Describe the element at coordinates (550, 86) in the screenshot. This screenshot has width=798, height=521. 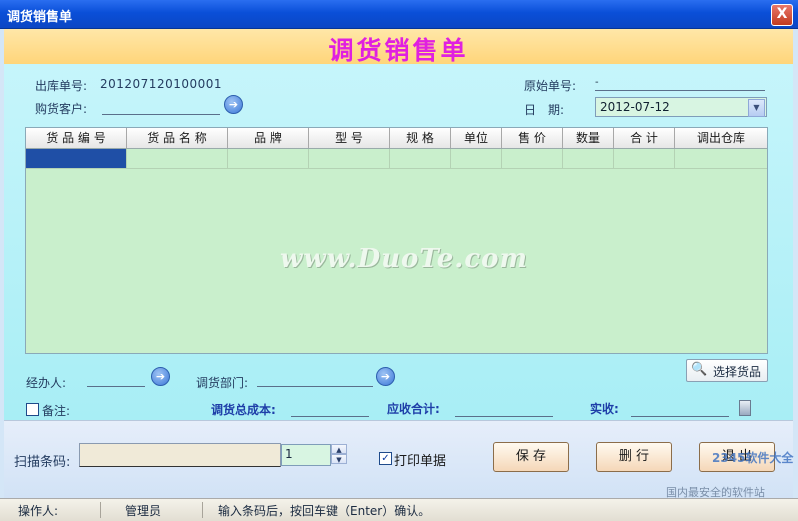
I see `orig-no-label: 原始单号:` at that location.